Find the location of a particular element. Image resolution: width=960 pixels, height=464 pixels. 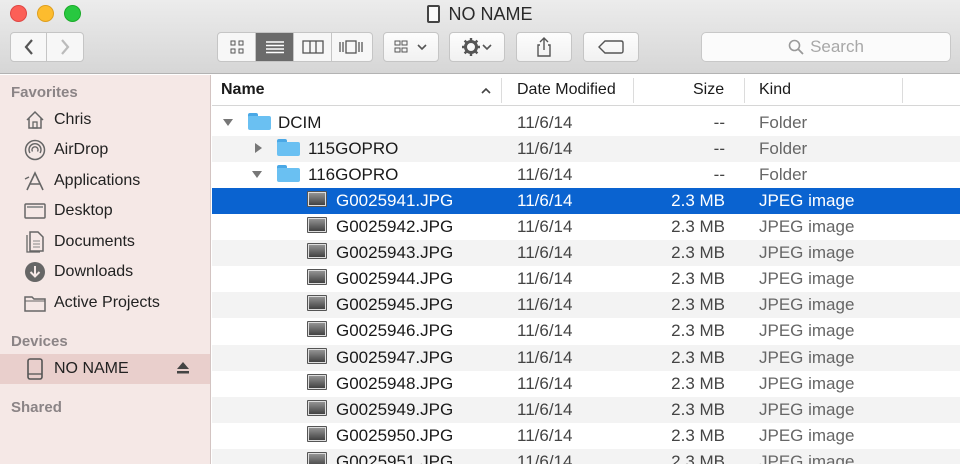

table-row: G0025942.JPG 11/6/14 2.3 MB JPEG image is located at coordinates (586, 227).